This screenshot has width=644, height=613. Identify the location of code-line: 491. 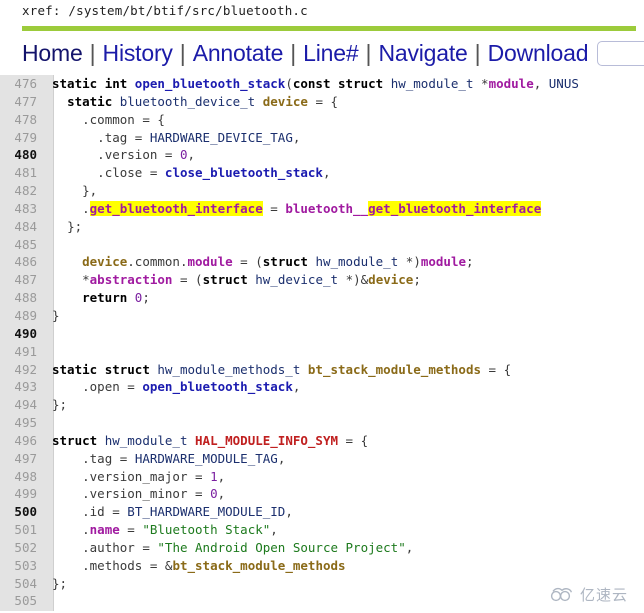
(322, 352).